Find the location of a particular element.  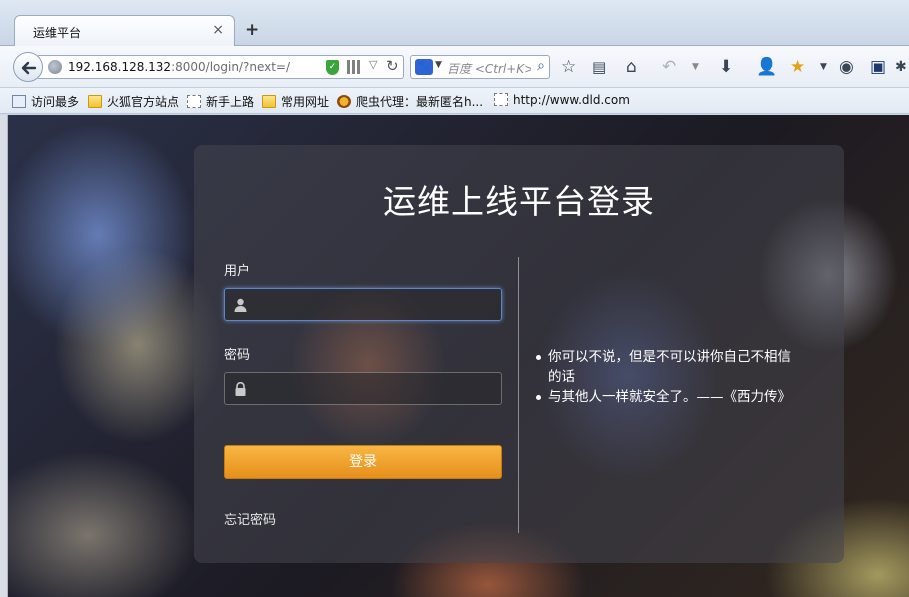

back-button is located at coordinates (28, 67).